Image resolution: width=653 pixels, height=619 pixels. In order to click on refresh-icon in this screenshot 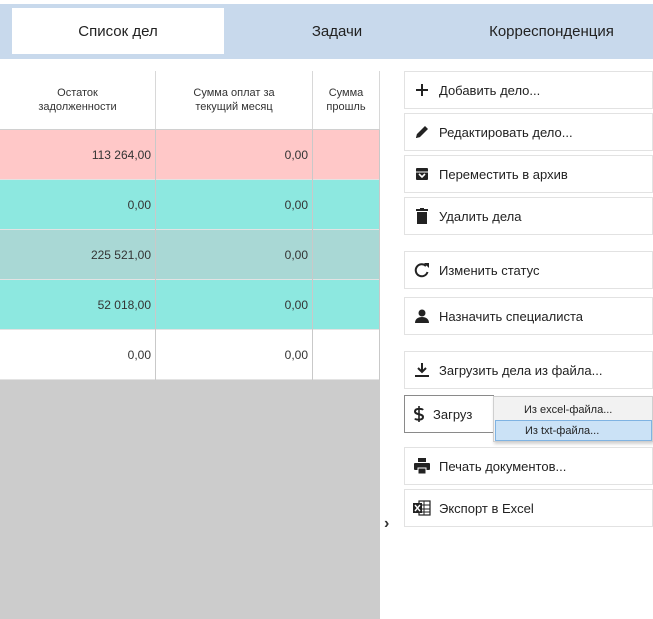, I will do `click(422, 270)`.